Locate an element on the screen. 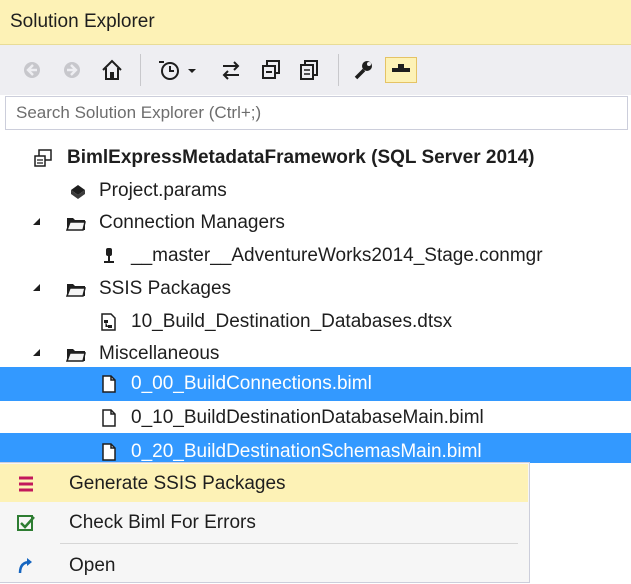  back-icon is located at coordinates (32, 70).